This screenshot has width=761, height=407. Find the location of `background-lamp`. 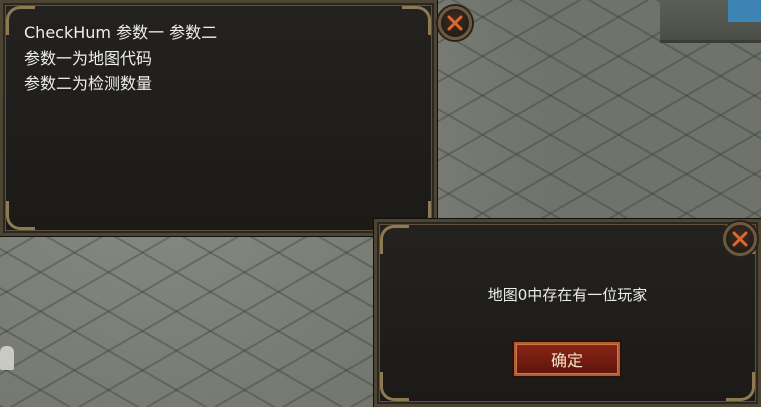

background-lamp is located at coordinates (7, 358).